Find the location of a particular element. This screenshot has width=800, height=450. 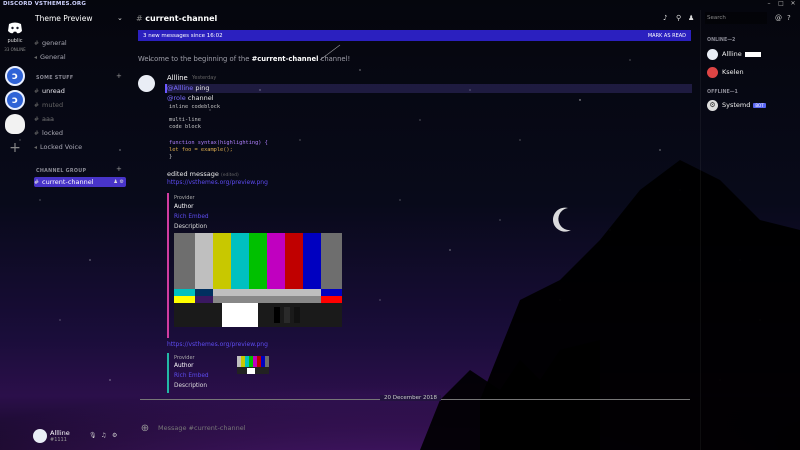

bell-icon: ♪ is located at coordinates (665, 18).